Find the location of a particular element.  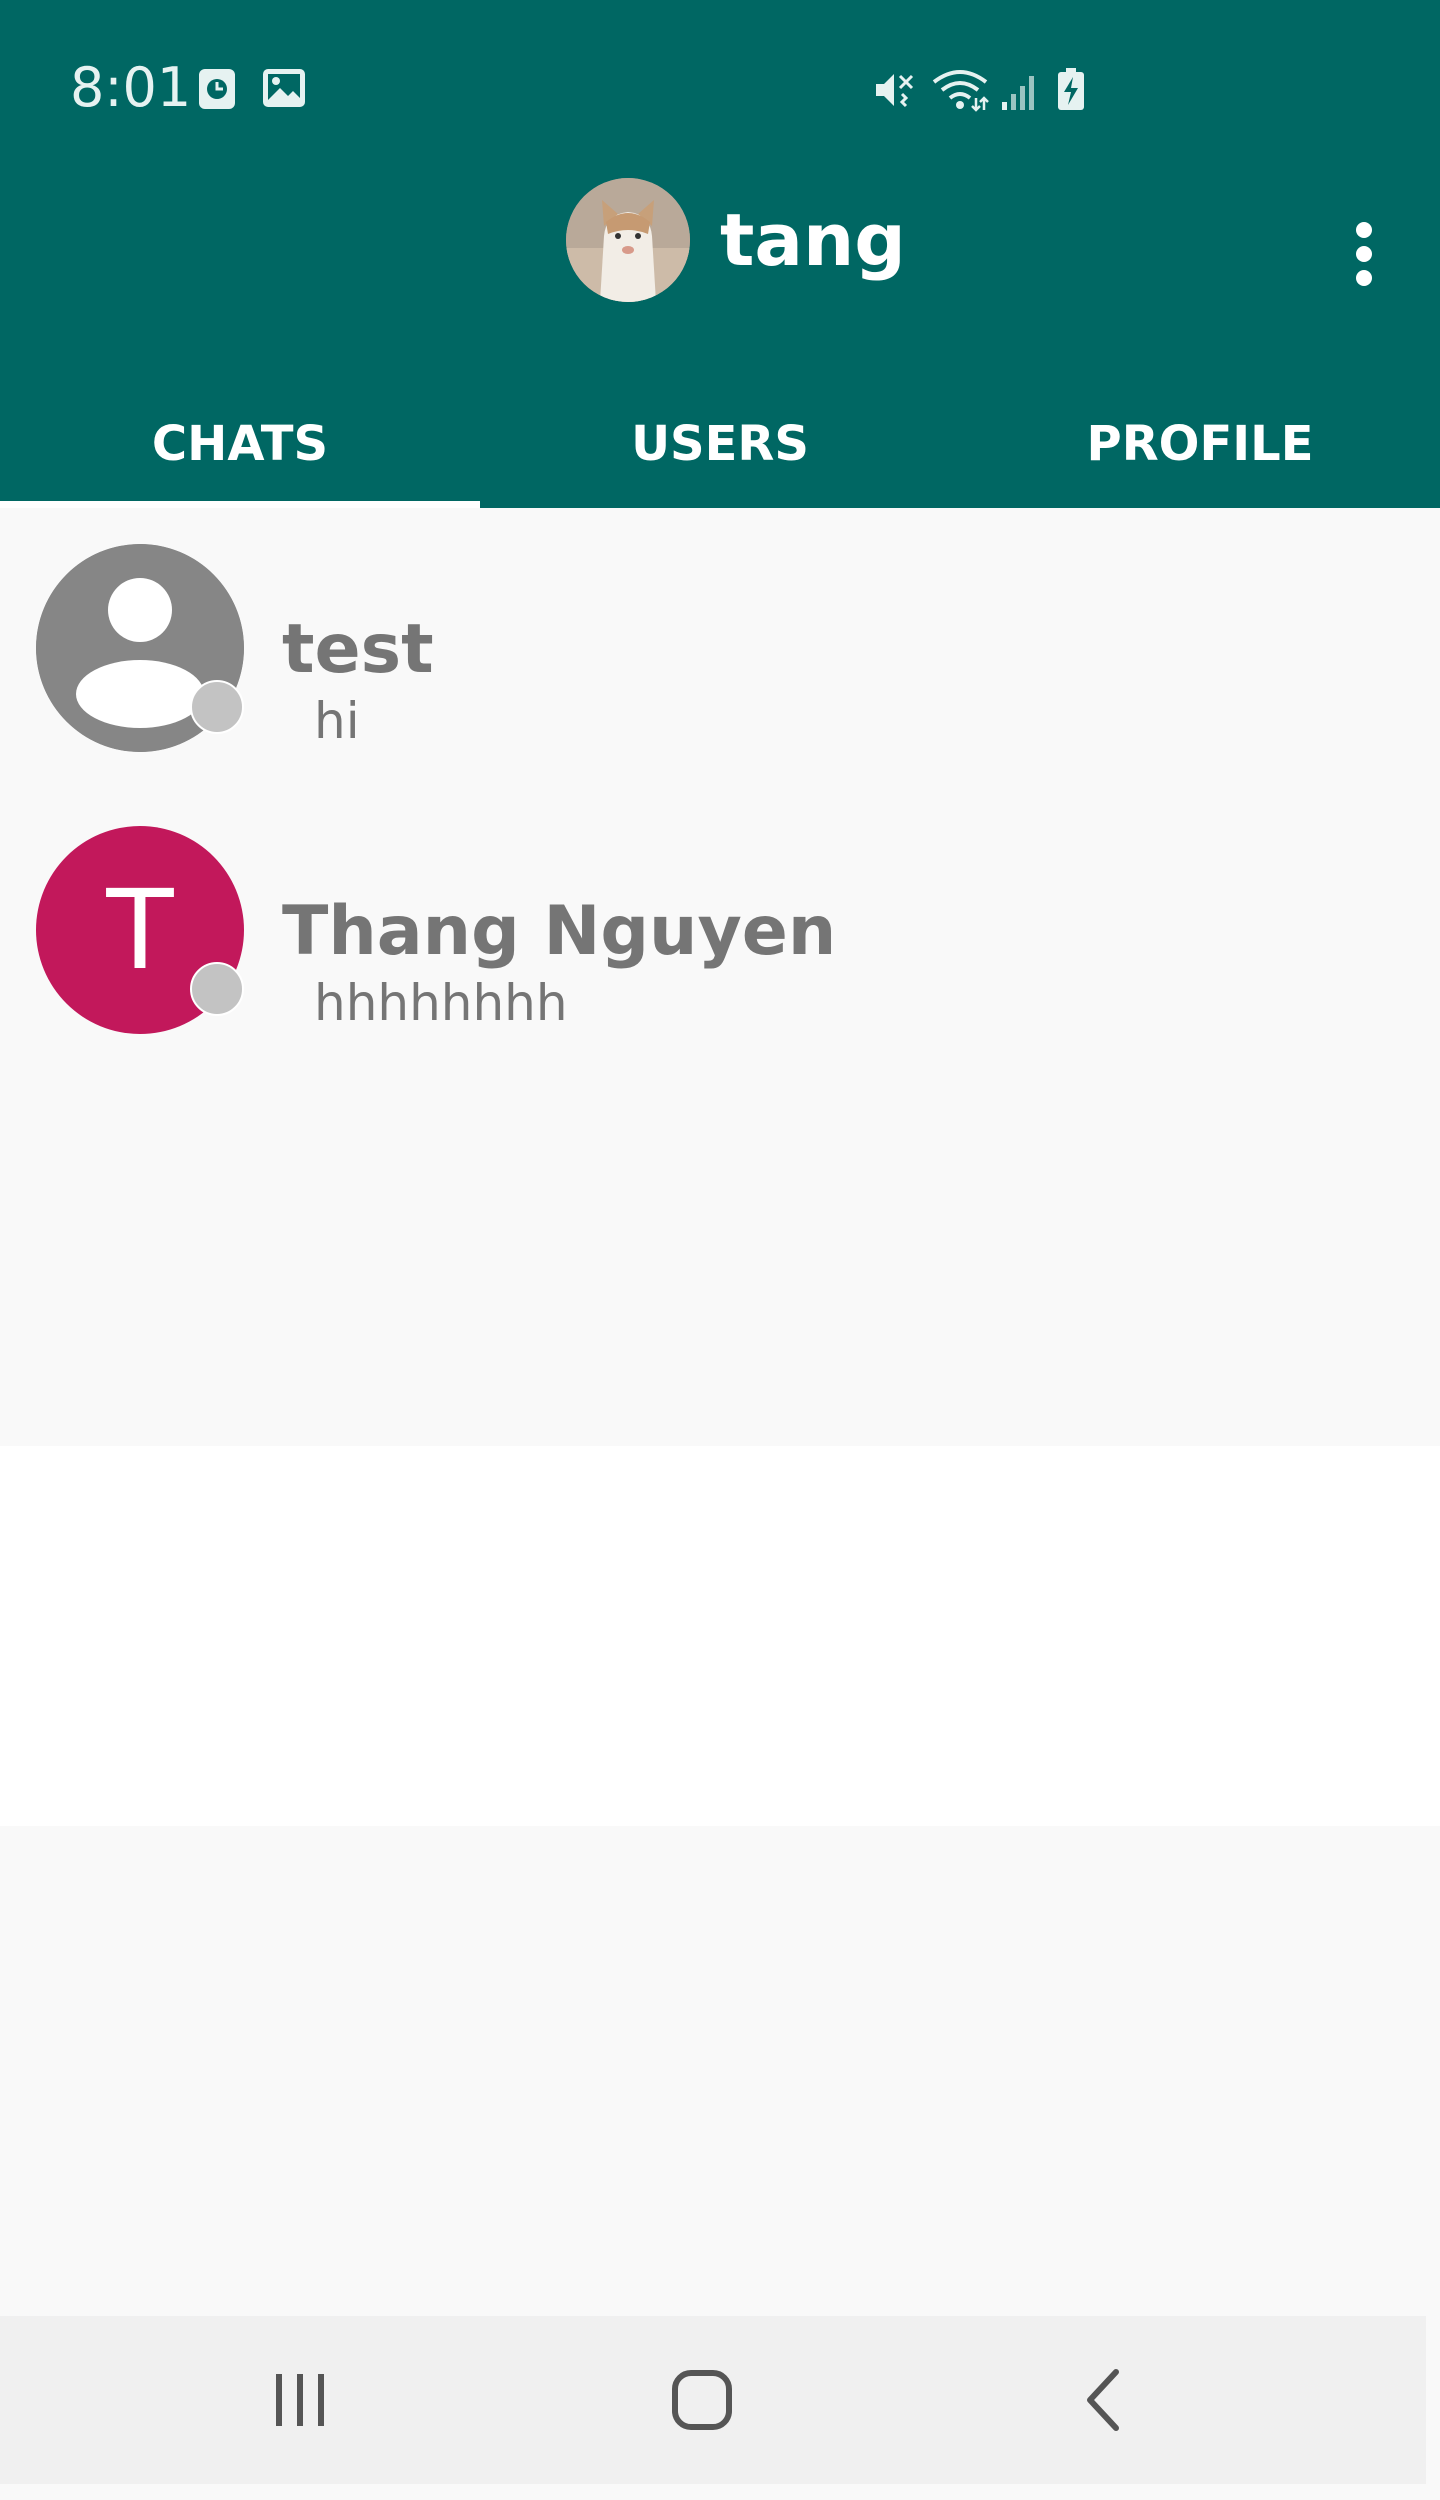

status-time: 8:01 is located at coordinates (131, 87).